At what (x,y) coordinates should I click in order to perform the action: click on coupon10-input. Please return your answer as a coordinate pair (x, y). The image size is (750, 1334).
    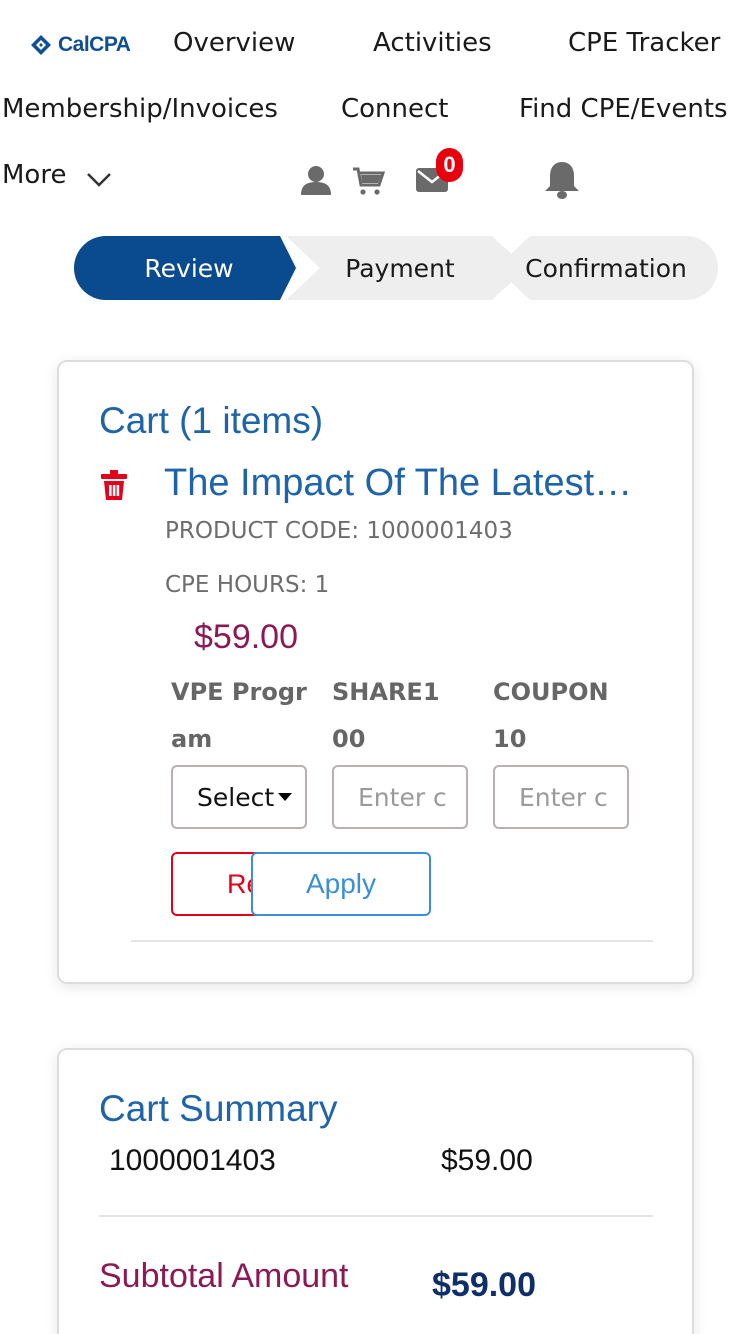
    Looking at the image, I should click on (561, 797).